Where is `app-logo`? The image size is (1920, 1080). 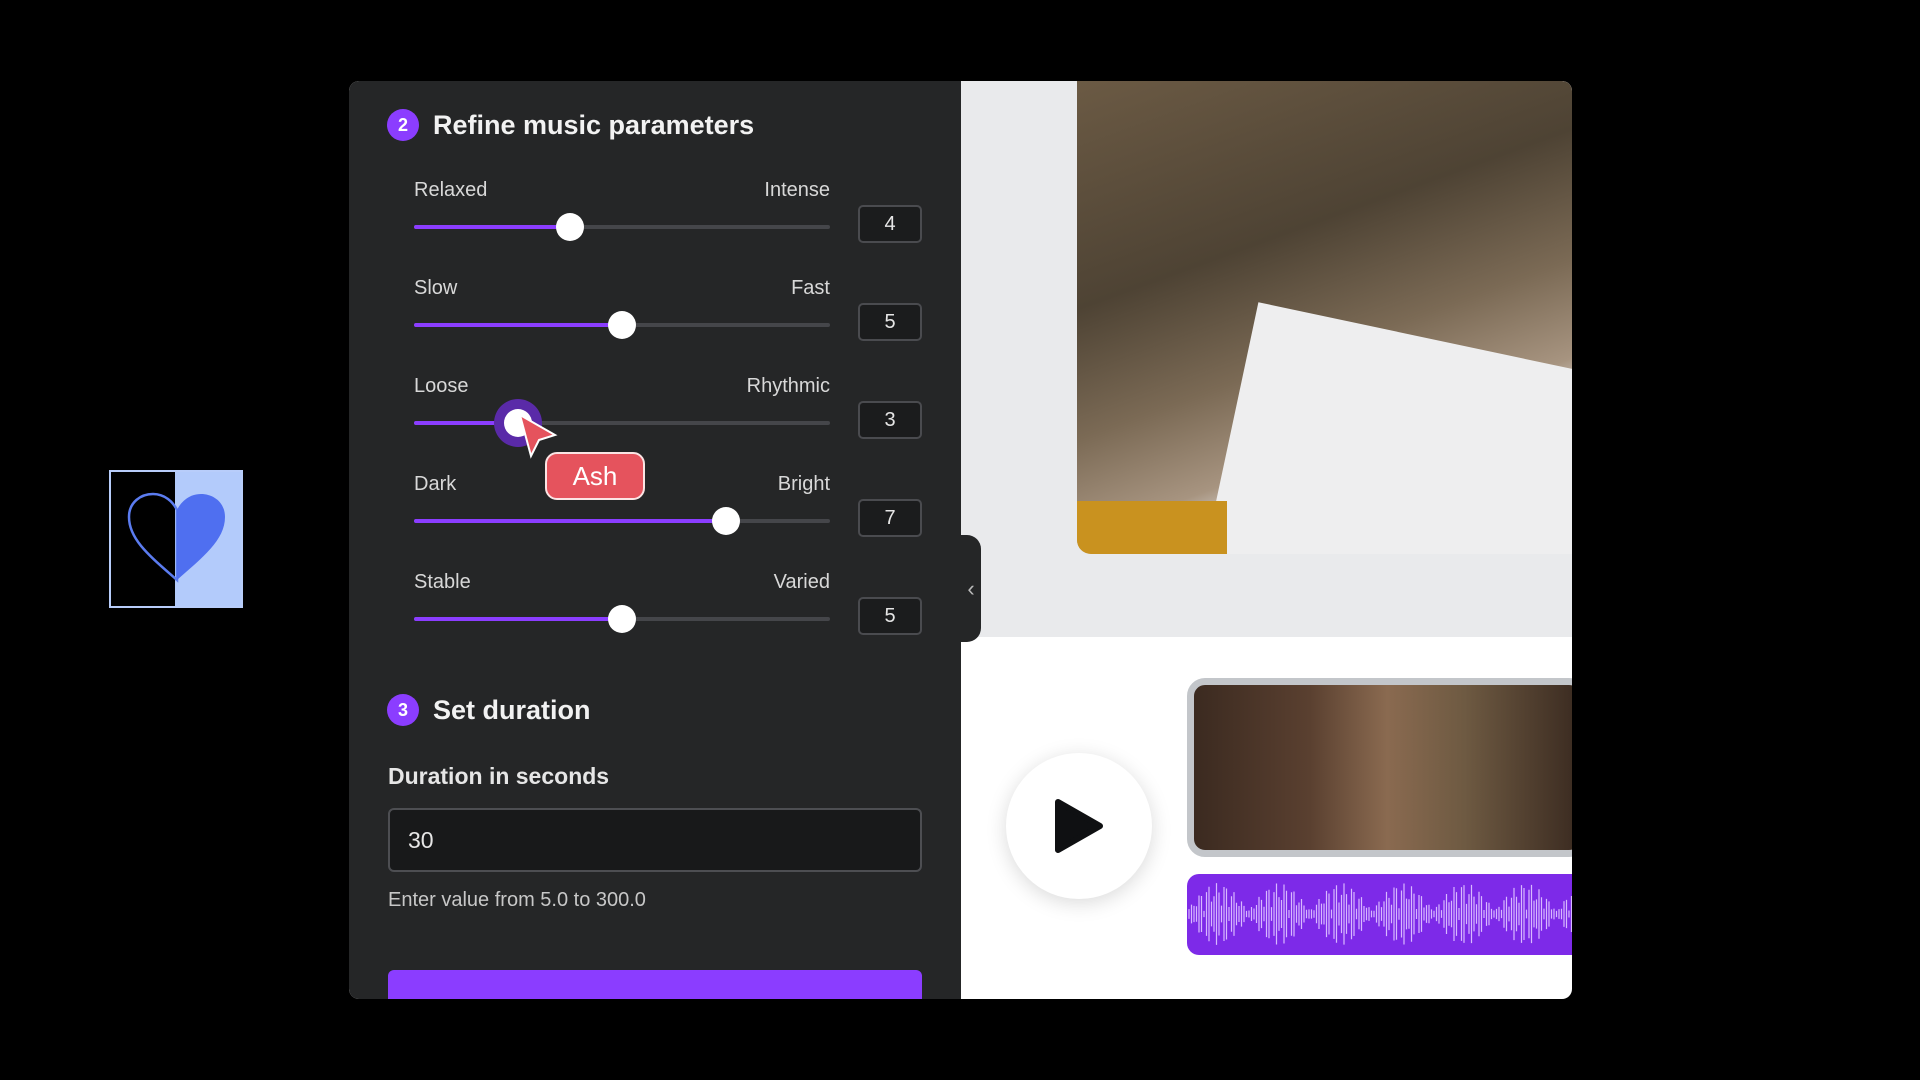
app-logo is located at coordinates (176, 539).